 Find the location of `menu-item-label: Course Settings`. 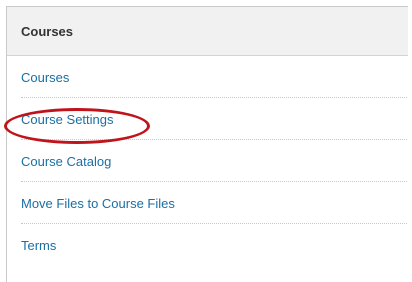

menu-item-label: Course Settings is located at coordinates (67, 120).